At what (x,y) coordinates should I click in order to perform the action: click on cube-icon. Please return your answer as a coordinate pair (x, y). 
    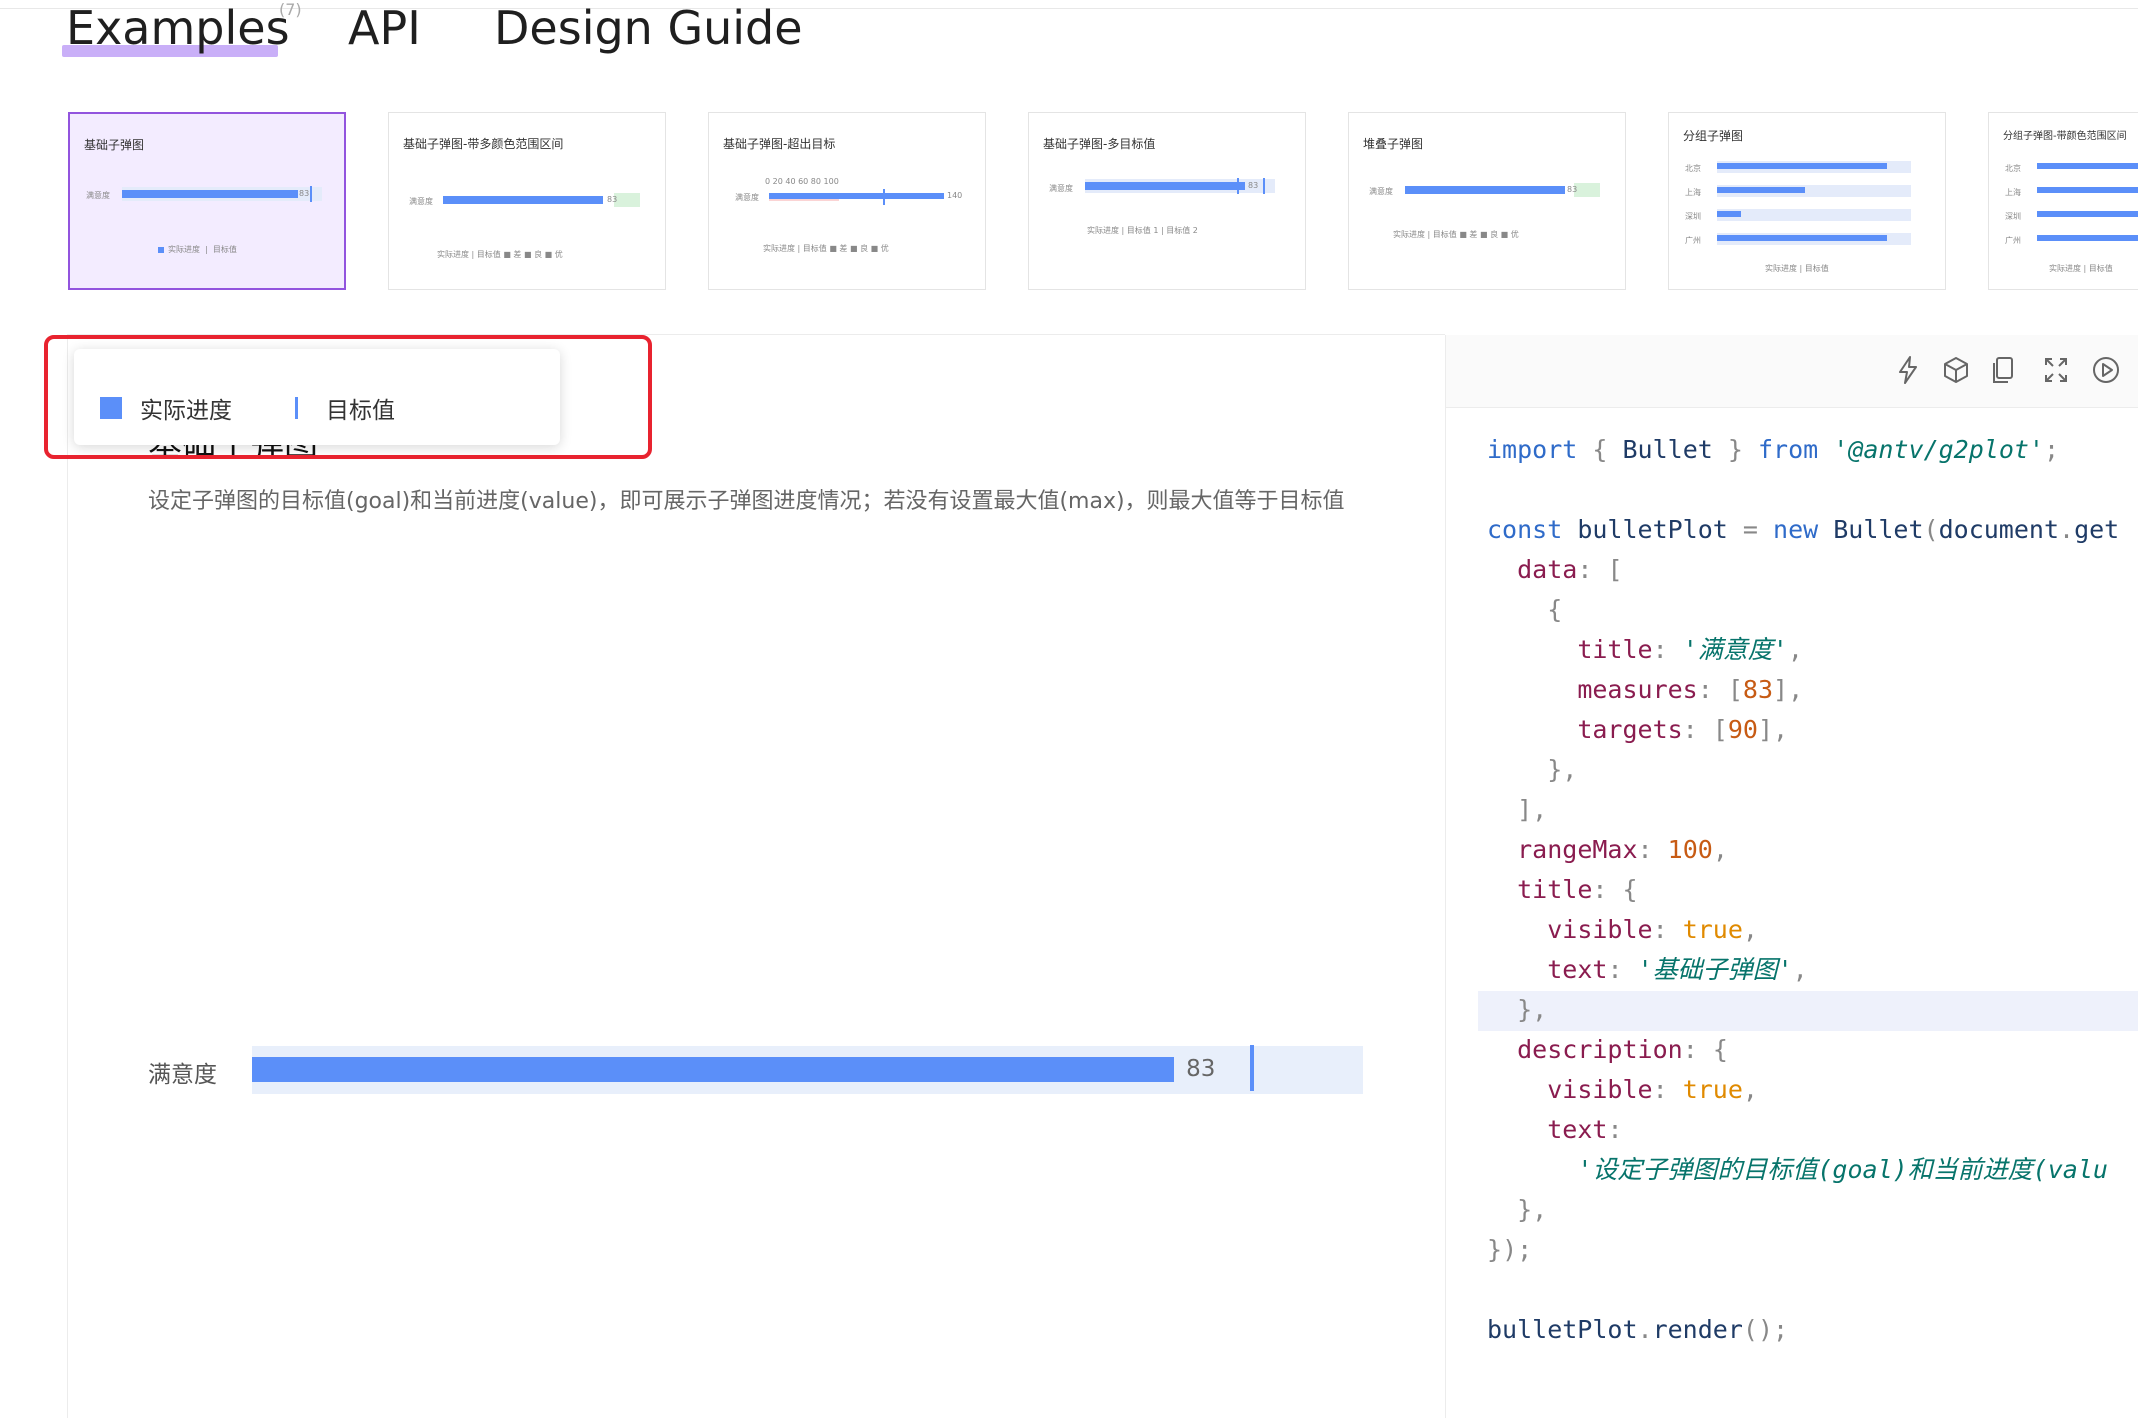
    Looking at the image, I should click on (1956, 371).